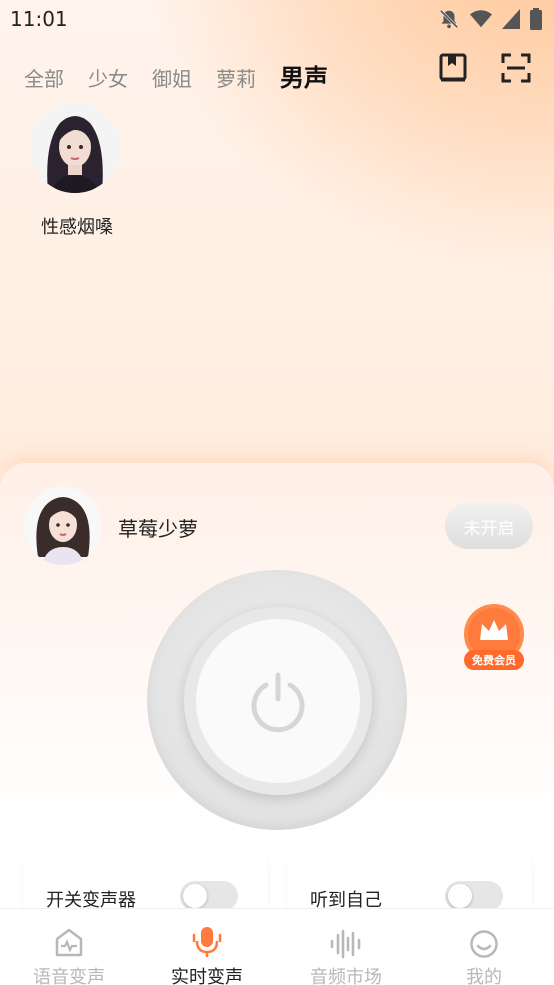 This screenshot has height=985, width=554. I want to click on tab-all: 全部, so click(44, 77).